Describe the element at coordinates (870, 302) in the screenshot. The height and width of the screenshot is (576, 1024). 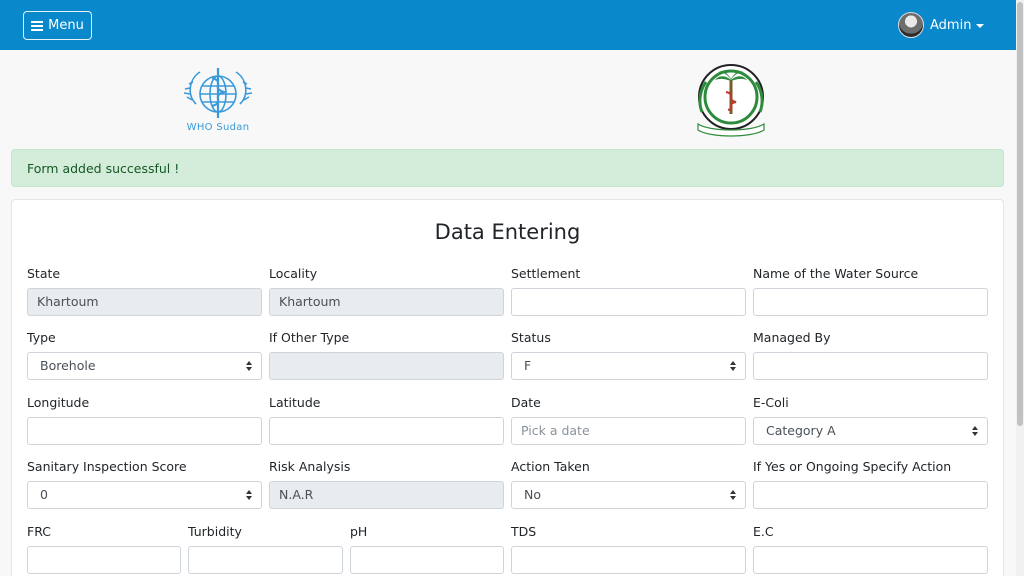
I see `water-source-input` at that location.